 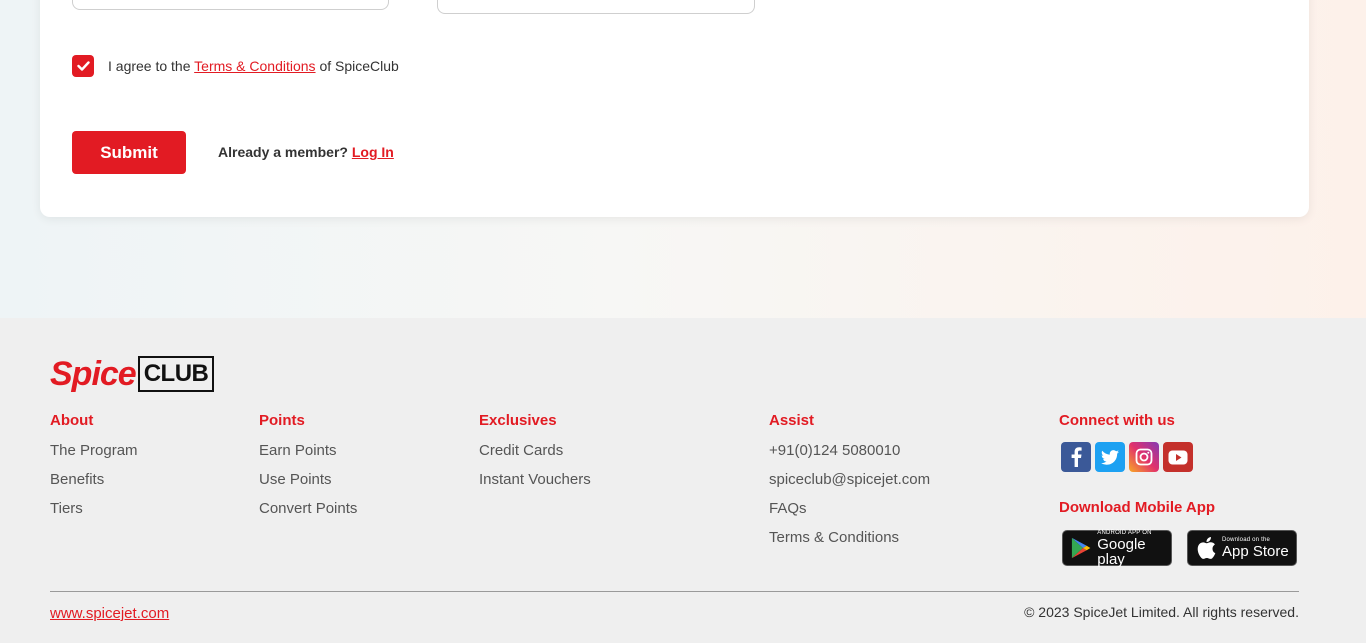 I want to click on social-icons, so click(x=1127, y=457).